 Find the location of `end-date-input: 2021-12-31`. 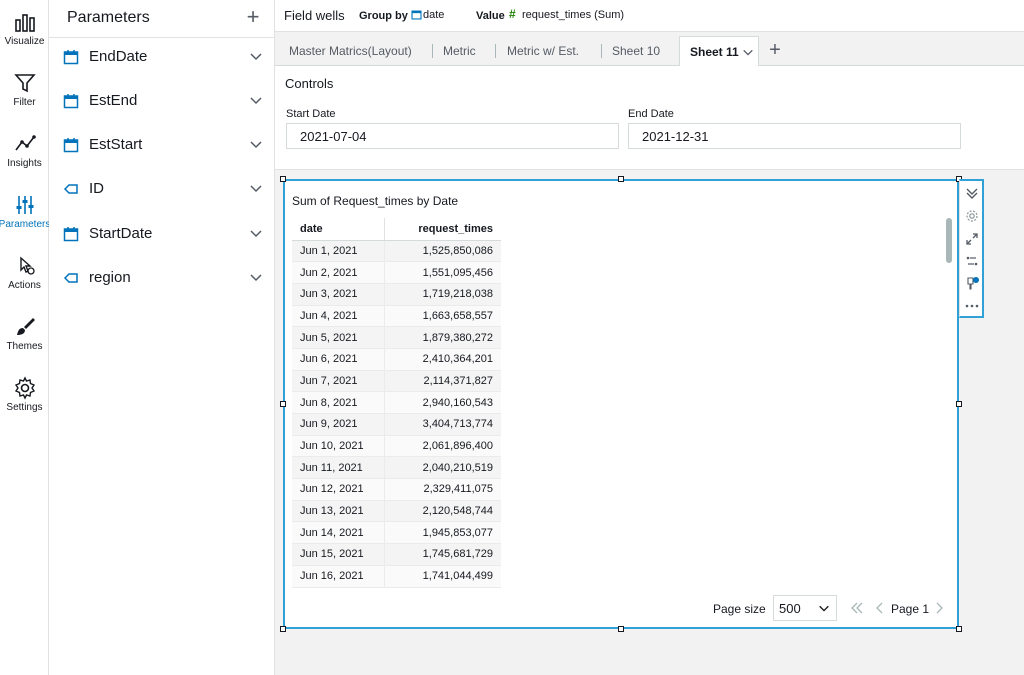

end-date-input: 2021-12-31 is located at coordinates (794, 136).